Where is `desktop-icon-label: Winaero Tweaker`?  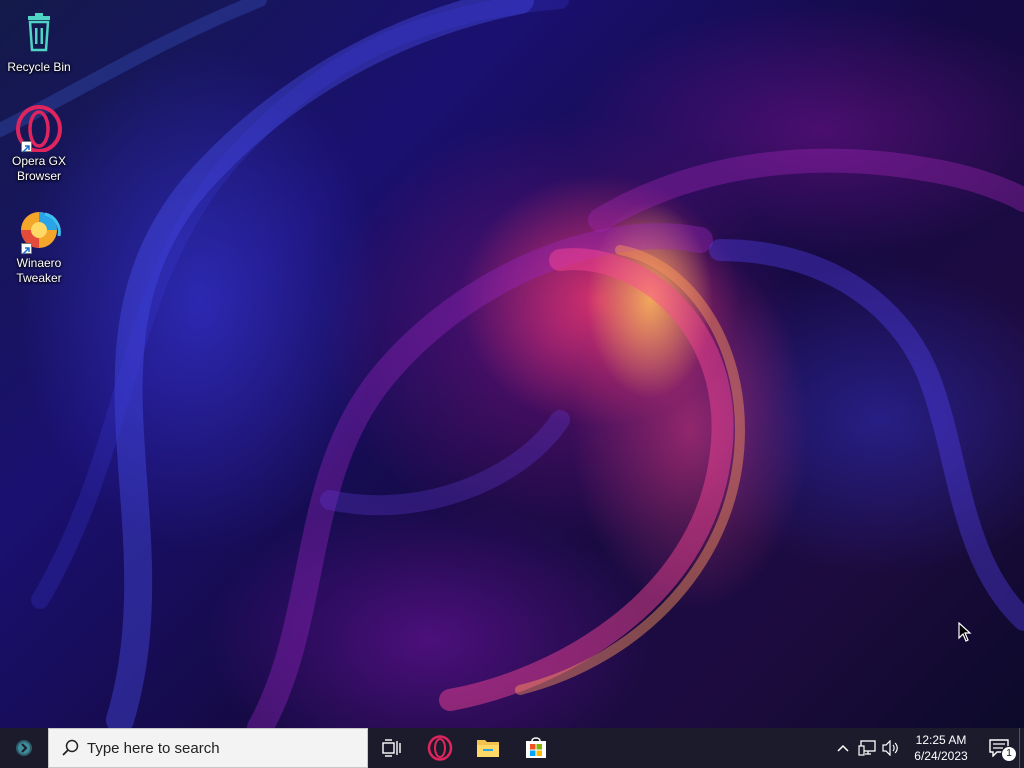 desktop-icon-label: Winaero Tweaker is located at coordinates (39, 270).